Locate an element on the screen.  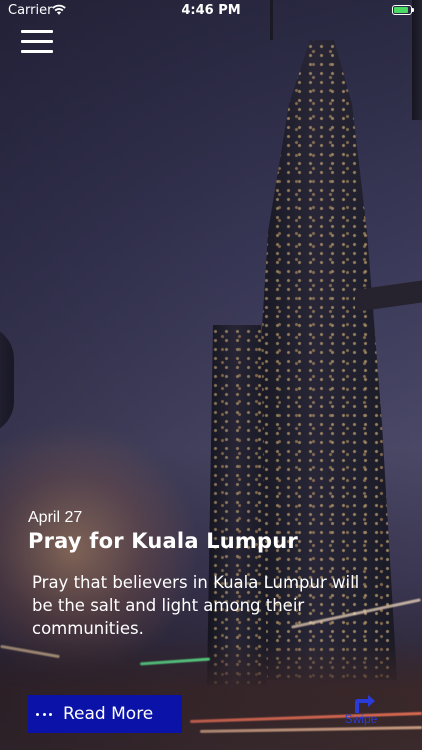
swipe-button: Swipe is located at coordinates (361, 710).